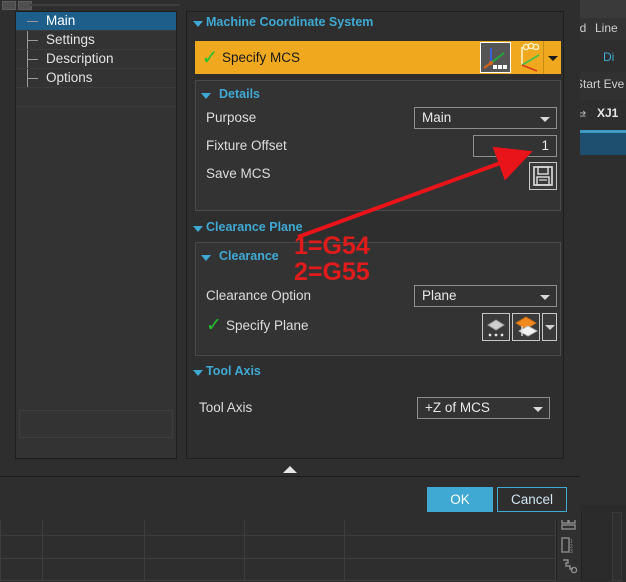  What do you see at coordinates (485, 118) in the screenshot?
I see `purpose-select: Main` at bounding box center [485, 118].